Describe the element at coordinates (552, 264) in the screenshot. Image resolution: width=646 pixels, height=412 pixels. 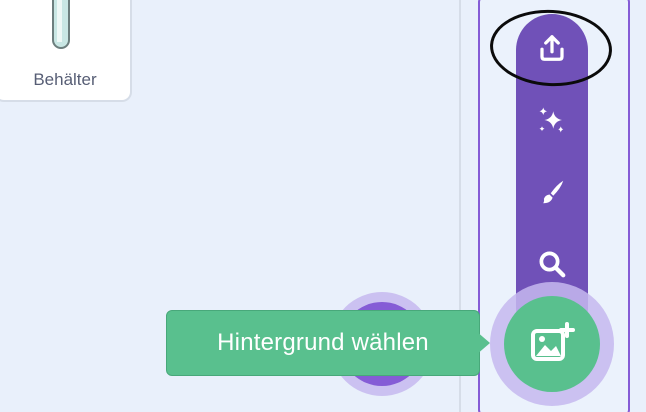
I see `search-icon` at that location.